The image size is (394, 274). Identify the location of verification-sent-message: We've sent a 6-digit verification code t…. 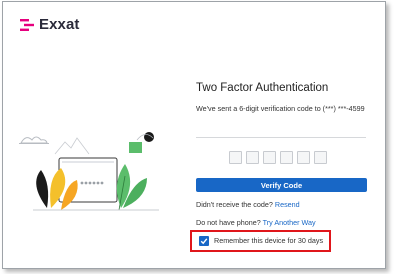
(280, 108).